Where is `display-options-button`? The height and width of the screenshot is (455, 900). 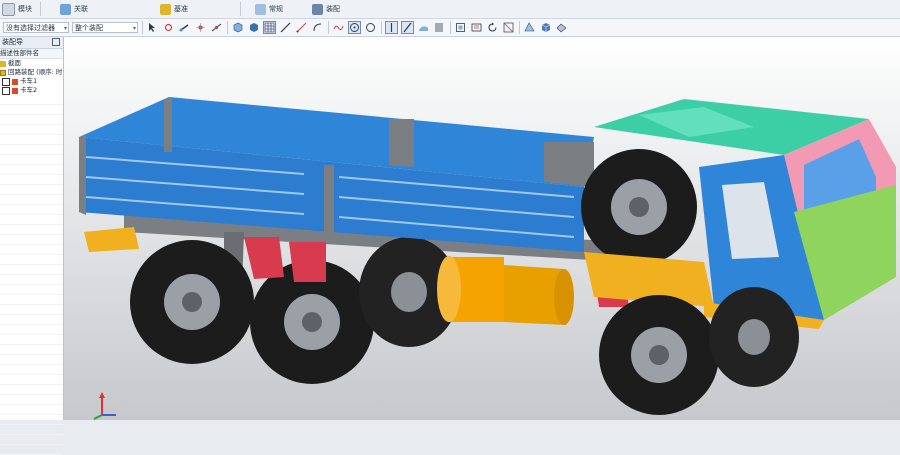
display-options-button is located at coordinates (561, 27).